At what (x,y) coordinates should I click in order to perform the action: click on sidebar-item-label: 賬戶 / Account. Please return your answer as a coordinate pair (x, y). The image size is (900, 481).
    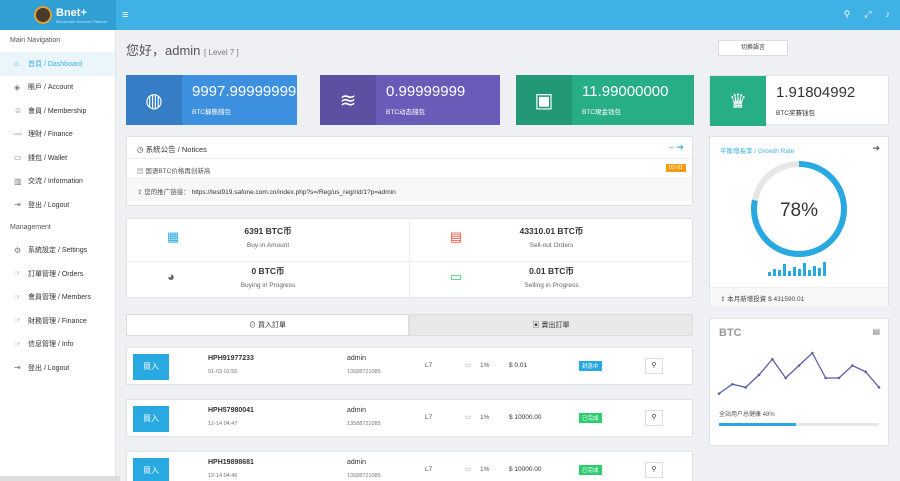
    Looking at the image, I should click on (51, 88).